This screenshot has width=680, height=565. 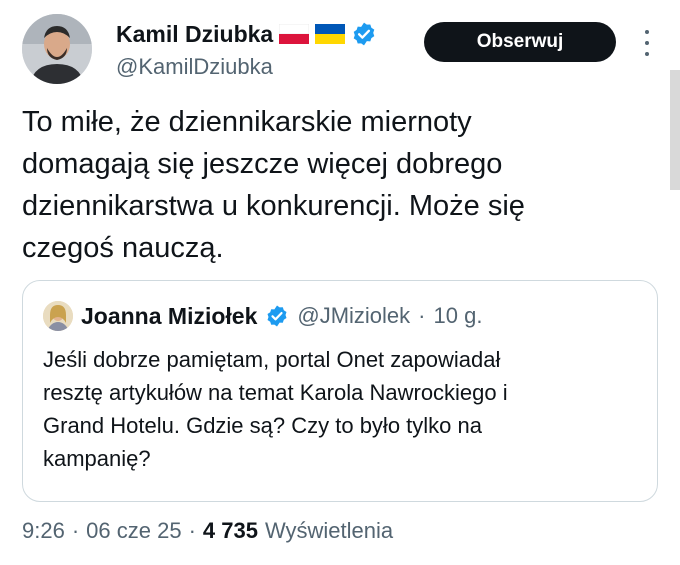 I want to click on quoted-author-handle: @JMiziolek, so click(x=354, y=315).